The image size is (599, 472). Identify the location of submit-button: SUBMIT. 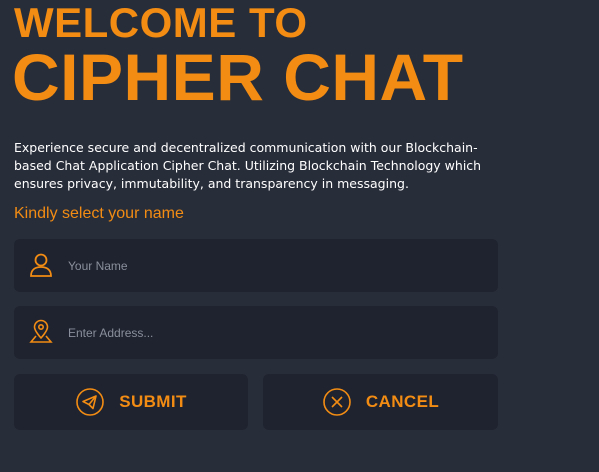
(131, 402).